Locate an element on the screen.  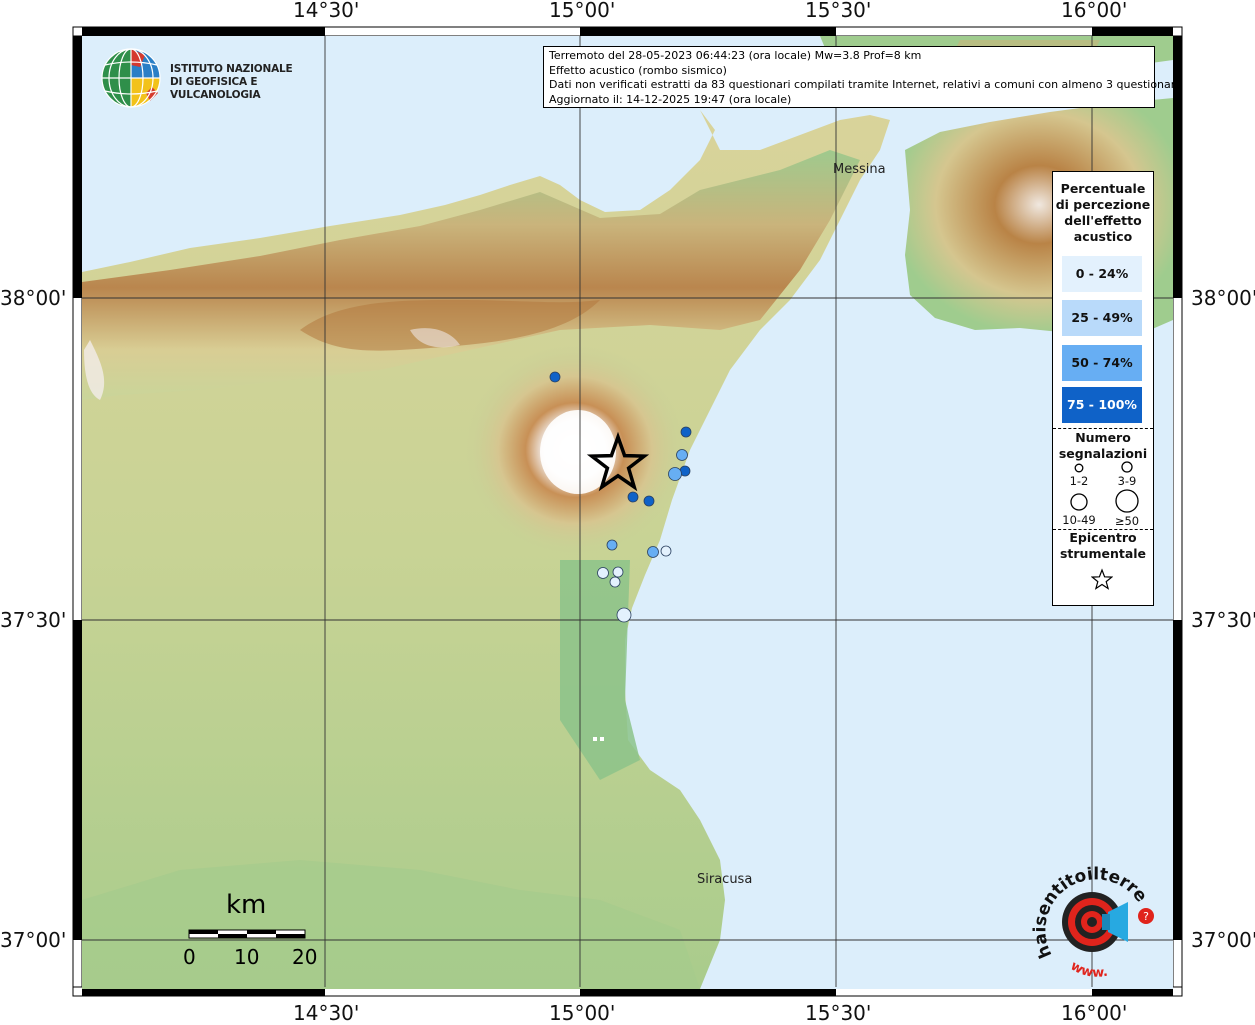
size-label-3-9: 3-9 is located at coordinates (1127, 481).